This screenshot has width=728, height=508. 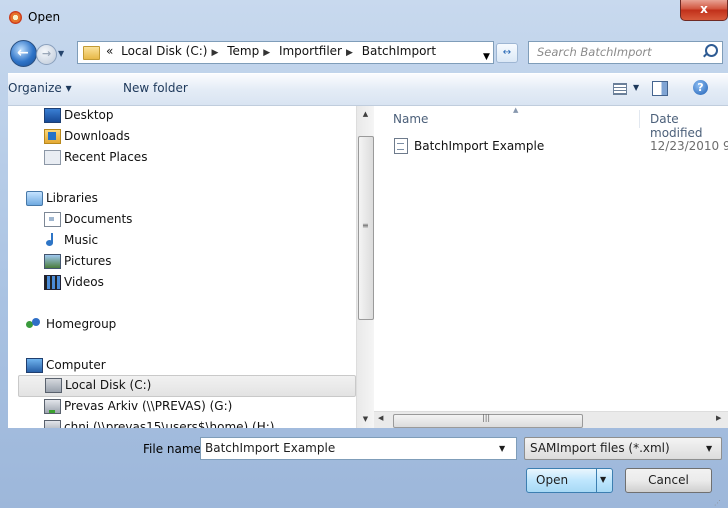 I want to click on nav-item-computer: Computer, so click(x=181, y=366).